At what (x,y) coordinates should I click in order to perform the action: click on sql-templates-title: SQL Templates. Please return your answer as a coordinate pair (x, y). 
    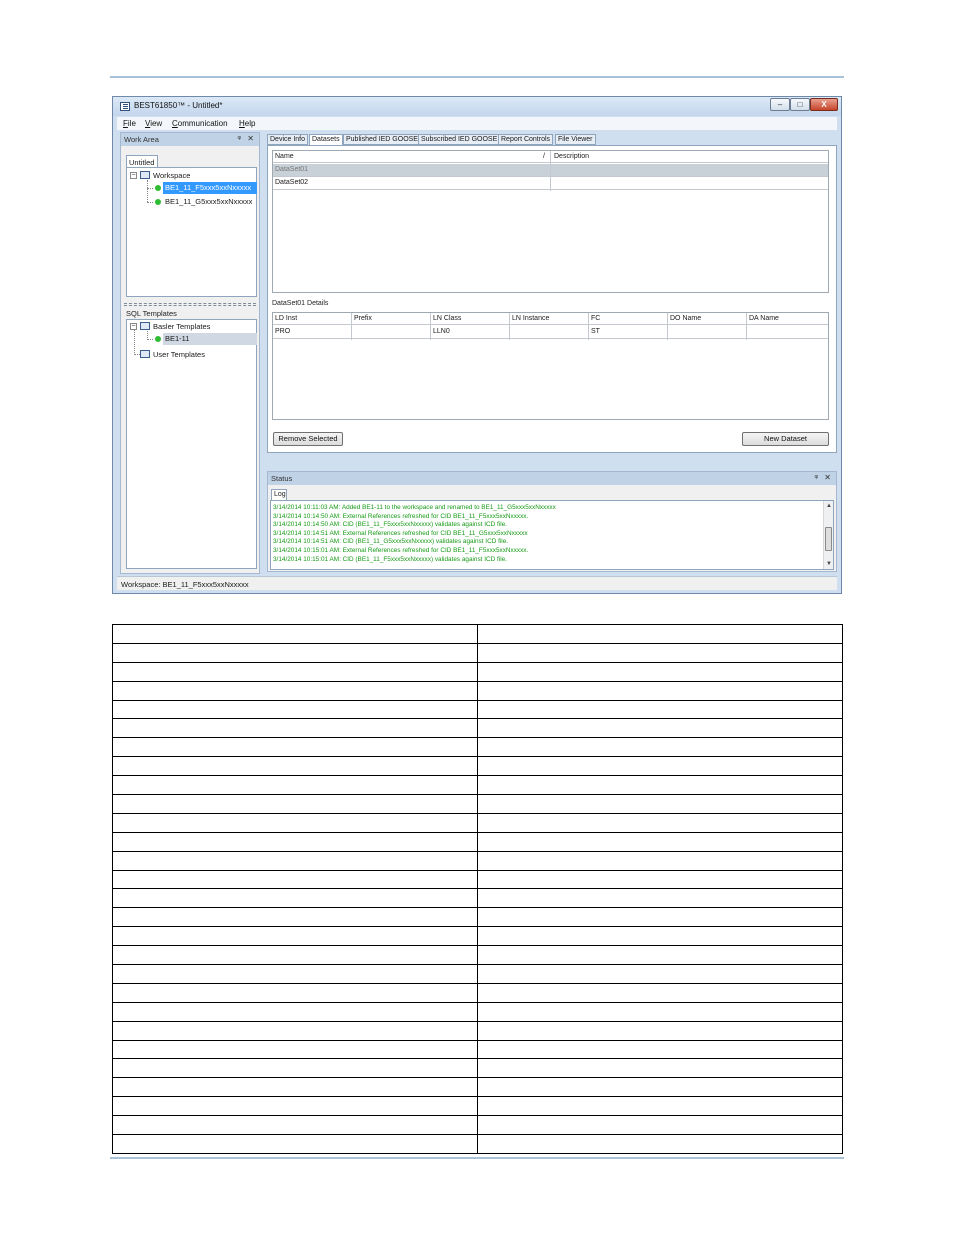
    Looking at the image, I should click on (151, 313).